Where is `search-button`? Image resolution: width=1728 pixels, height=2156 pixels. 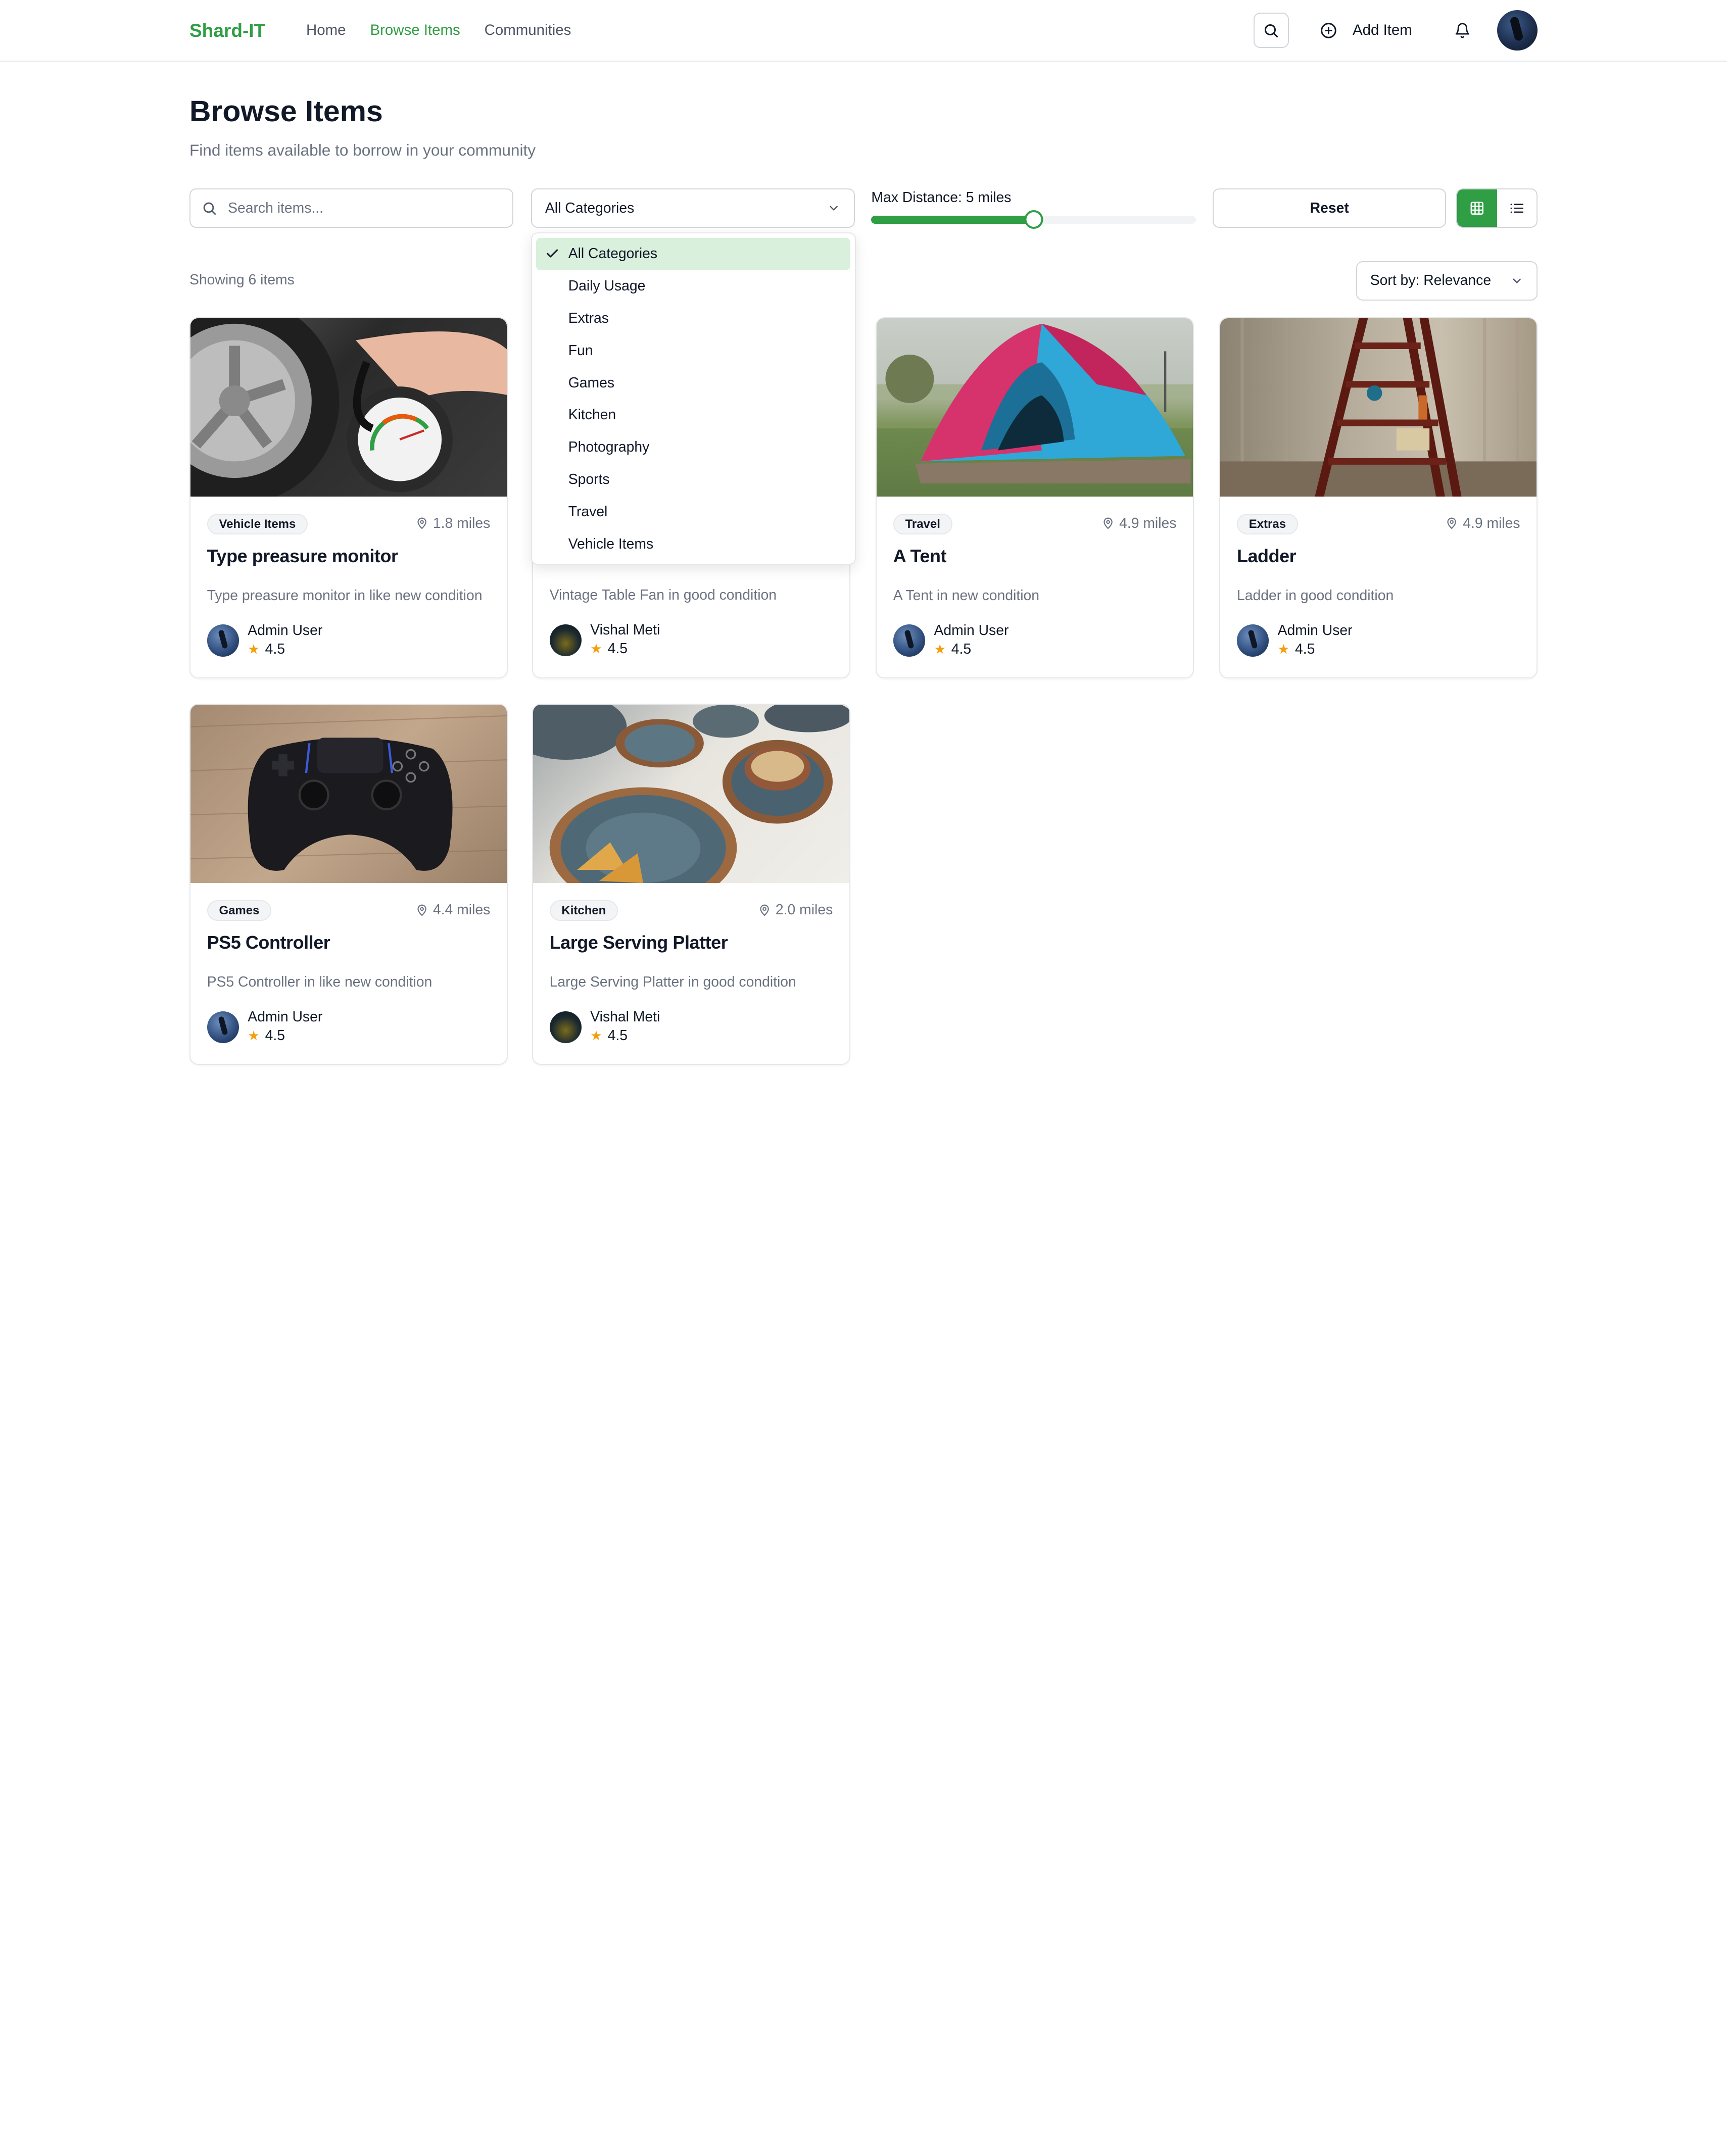
search-button is located at coordinates (1271, 30).